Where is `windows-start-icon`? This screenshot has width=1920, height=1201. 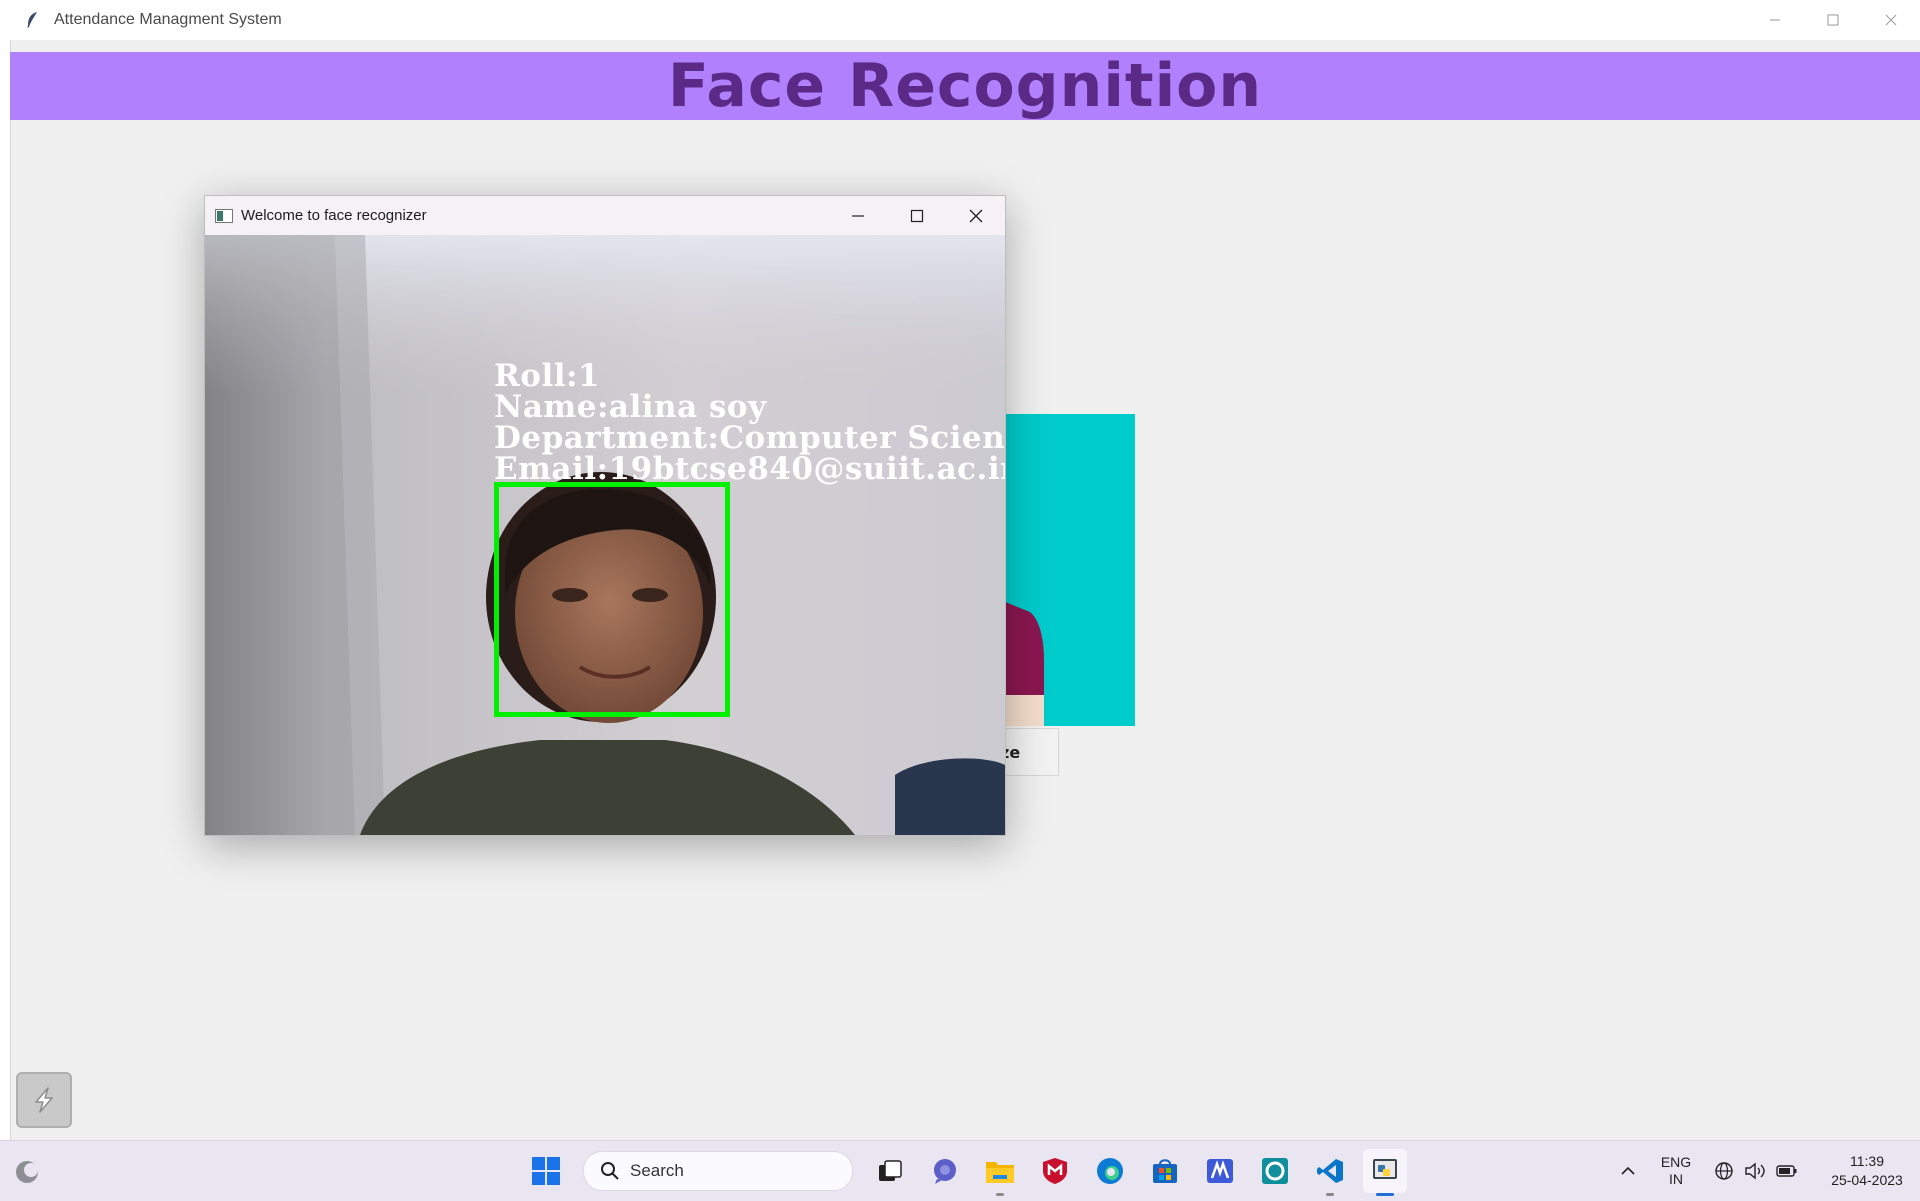 windows-start-icon is located at coordinates (546, 1171).